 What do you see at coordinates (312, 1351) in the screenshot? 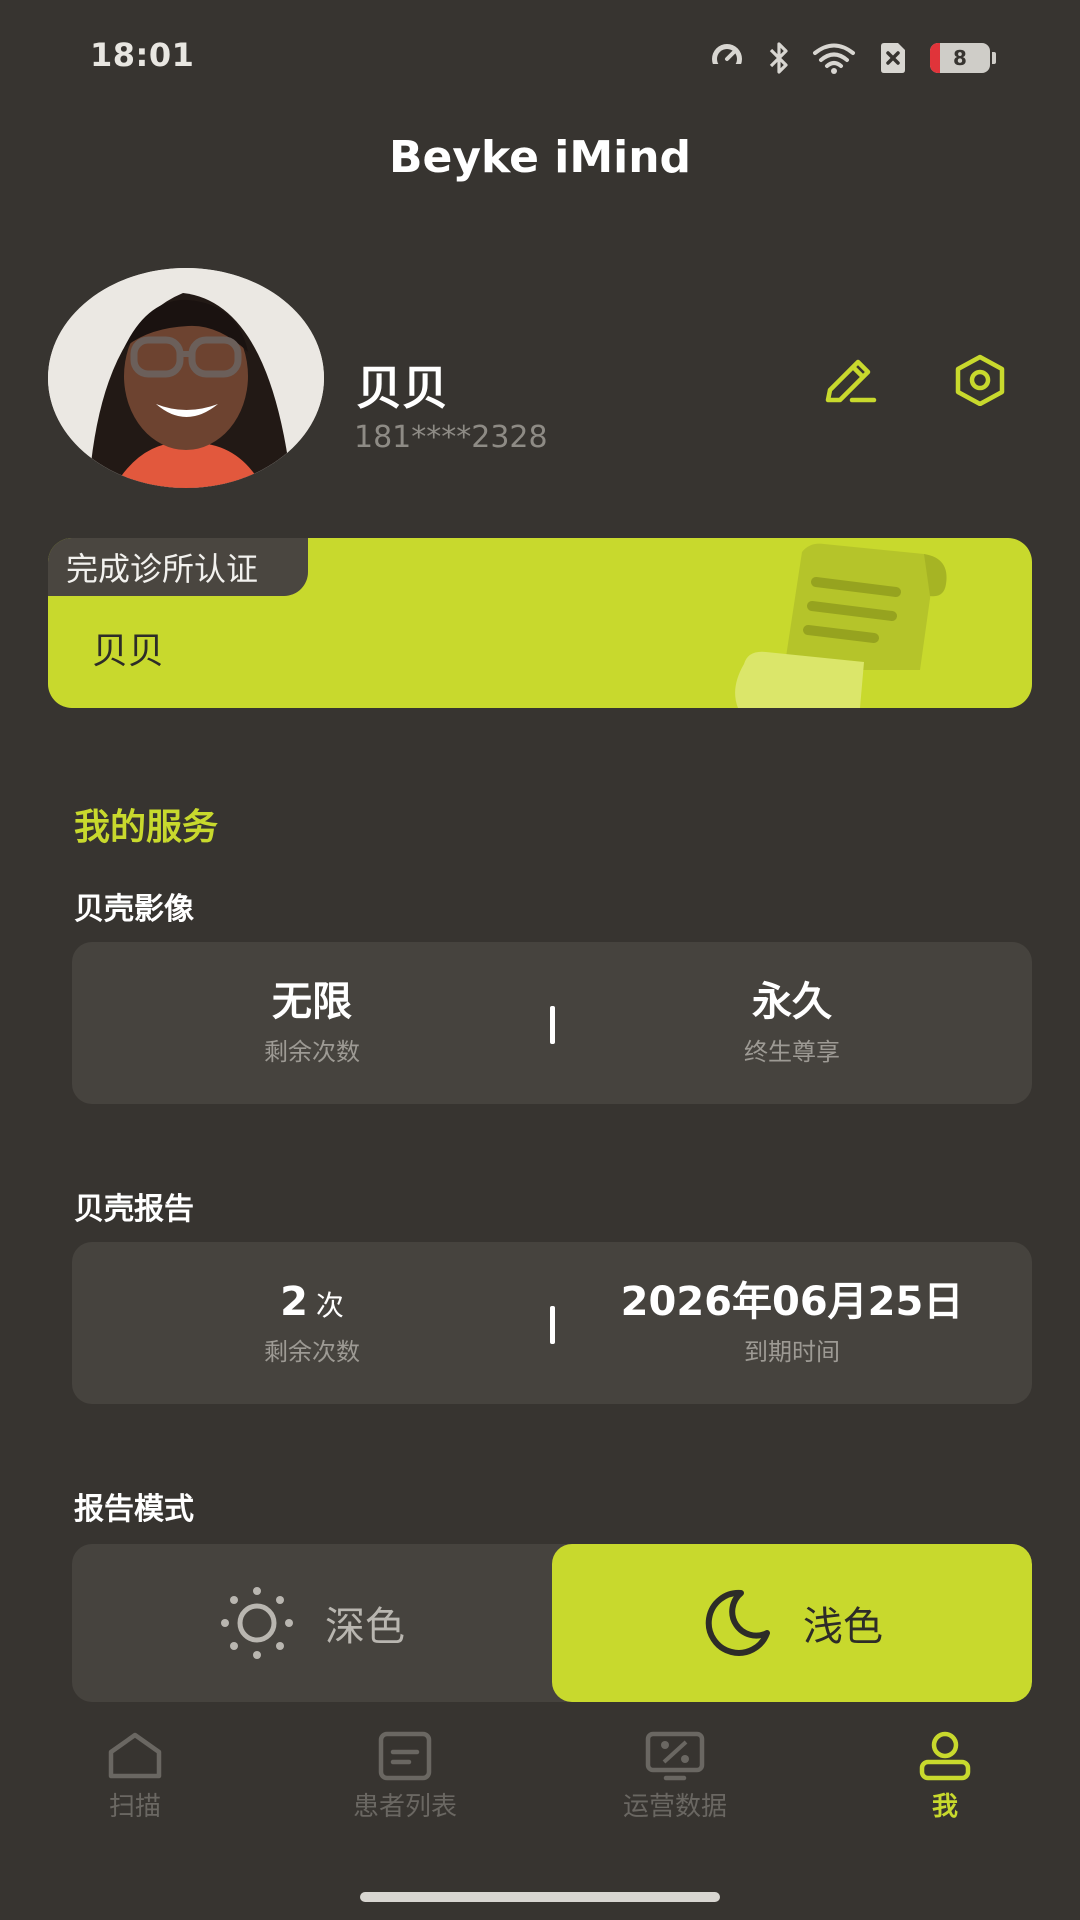
I see `report-remaining-label: 剩余次数` at bounding box center [312, 1351].